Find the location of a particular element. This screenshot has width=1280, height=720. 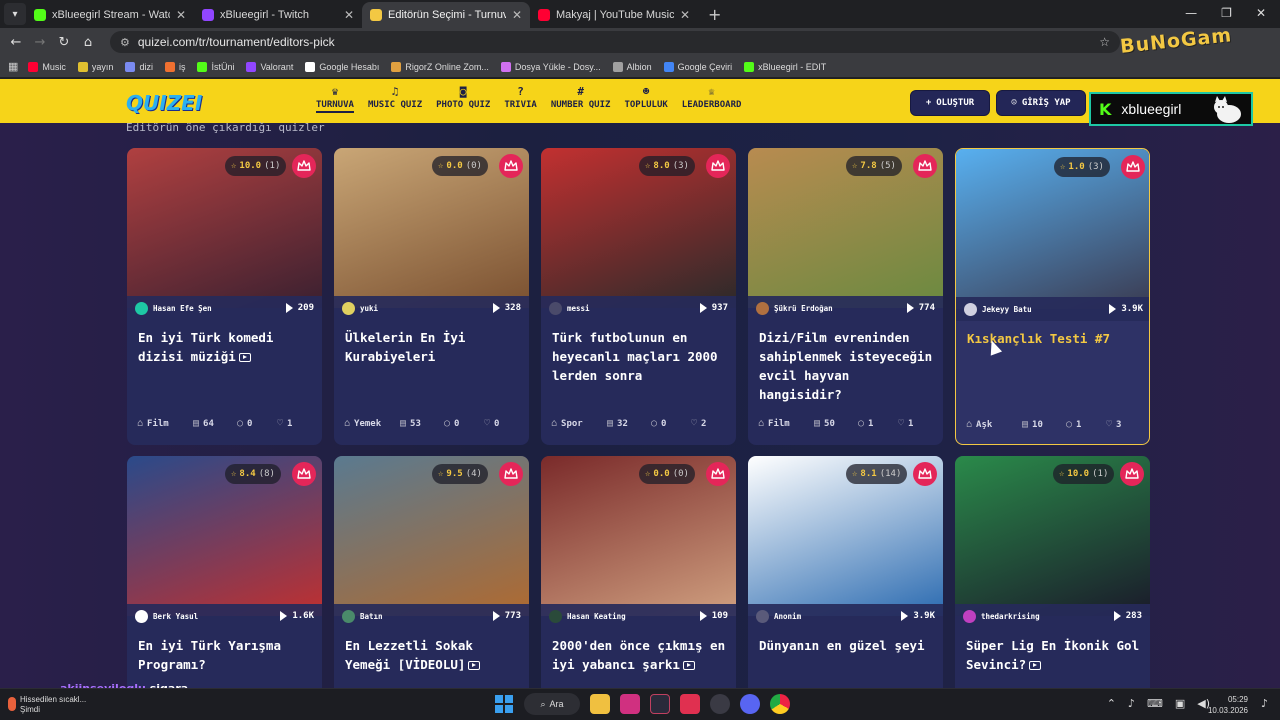

steam-icon is located at coordinates (720, 704).